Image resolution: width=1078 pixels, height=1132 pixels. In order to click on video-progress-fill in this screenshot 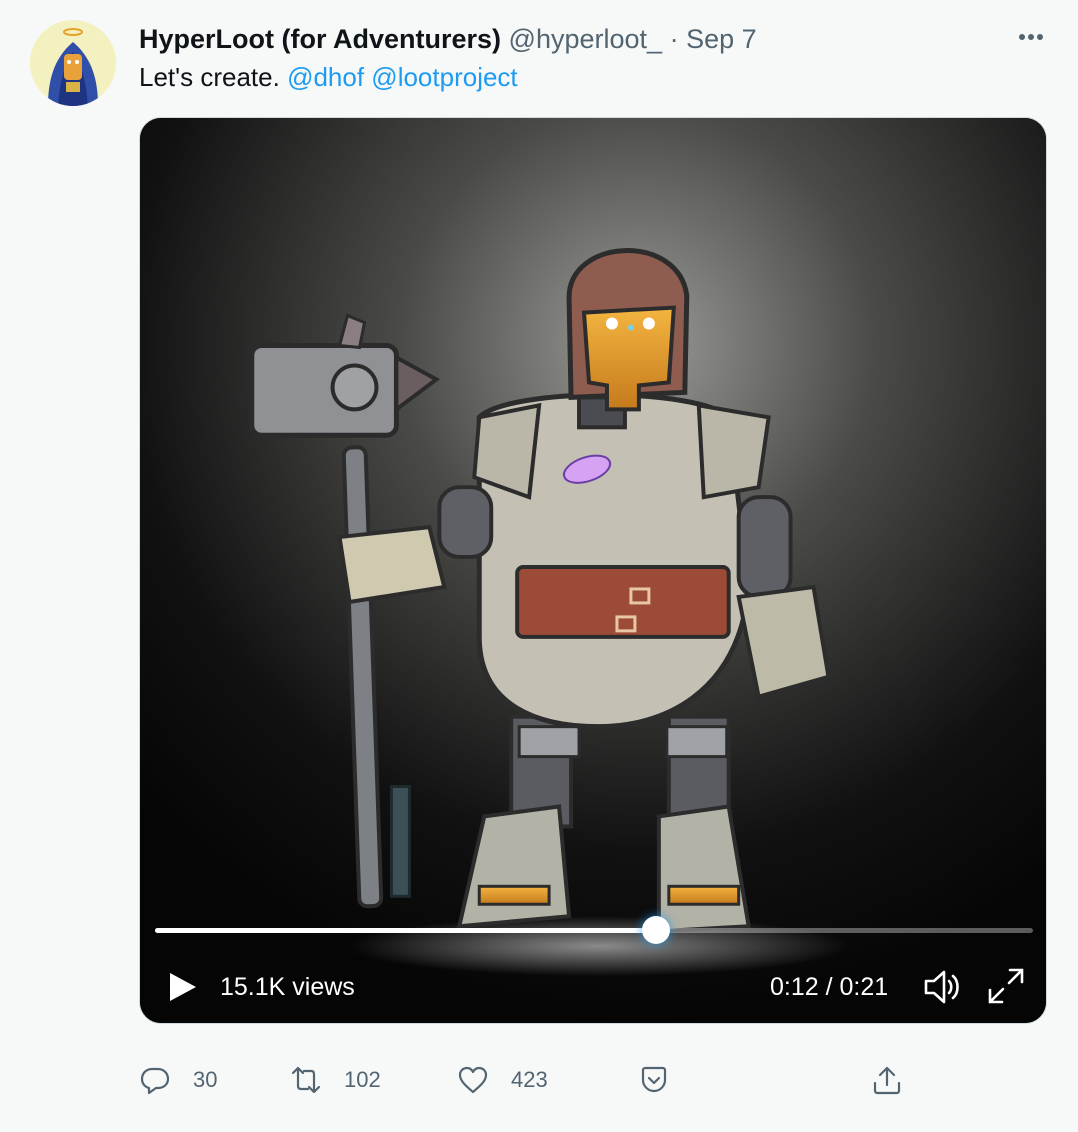, I will do `click(406, 930)`.